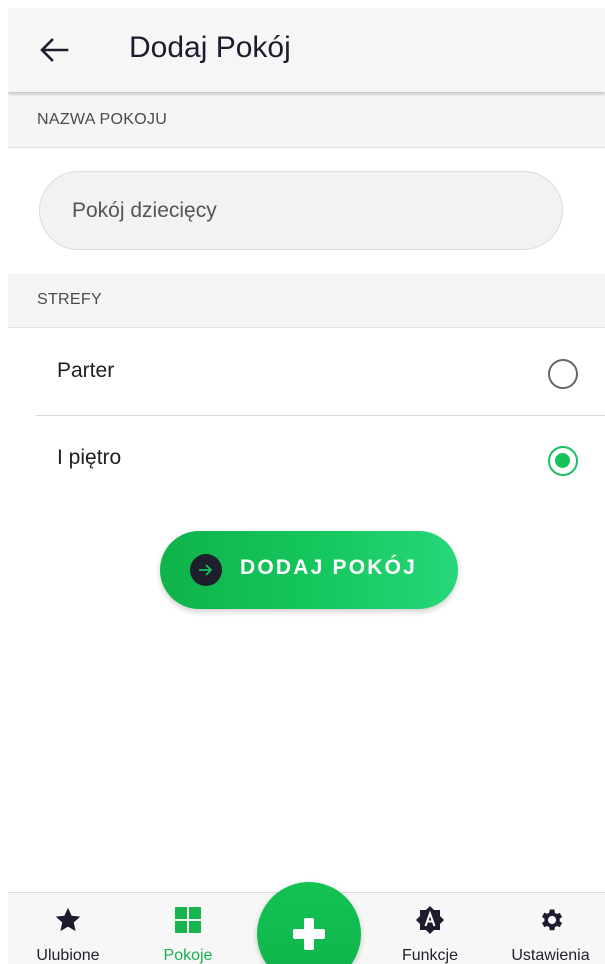  What do you see at coordinates (86, 370) in the screenshot?
I see `zone-label: Parter` at bounding box center [86, 370].